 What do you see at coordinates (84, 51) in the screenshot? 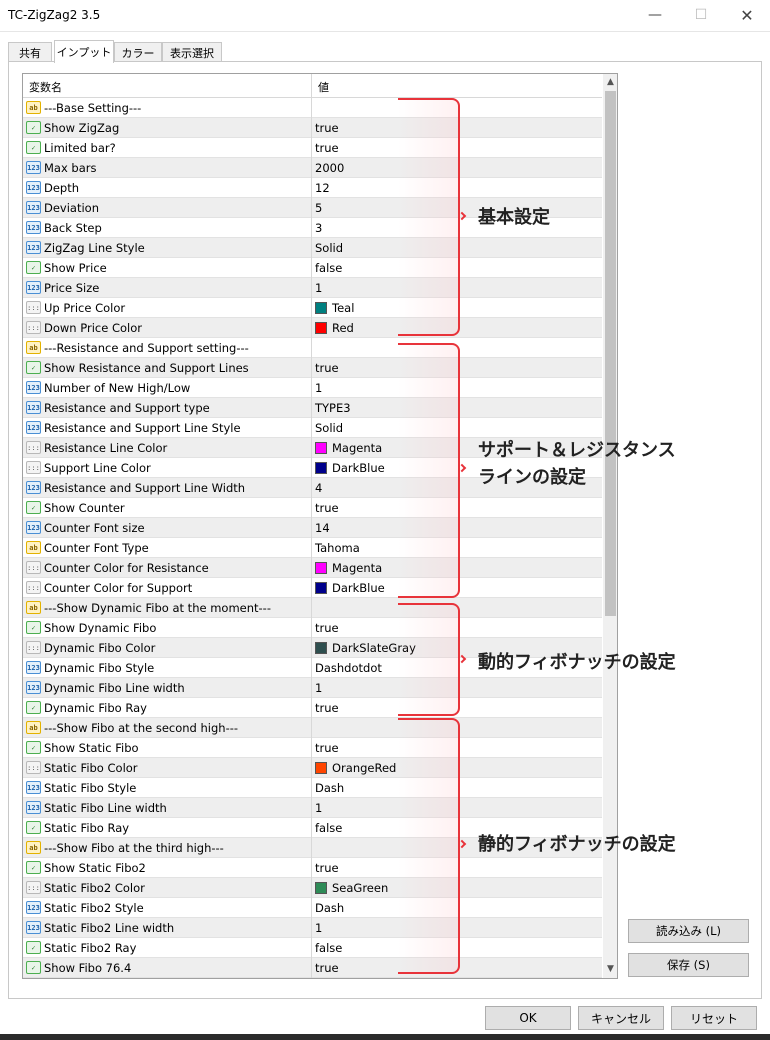
I see `tab-inputs: インプット` at bounding box center [84, 51].